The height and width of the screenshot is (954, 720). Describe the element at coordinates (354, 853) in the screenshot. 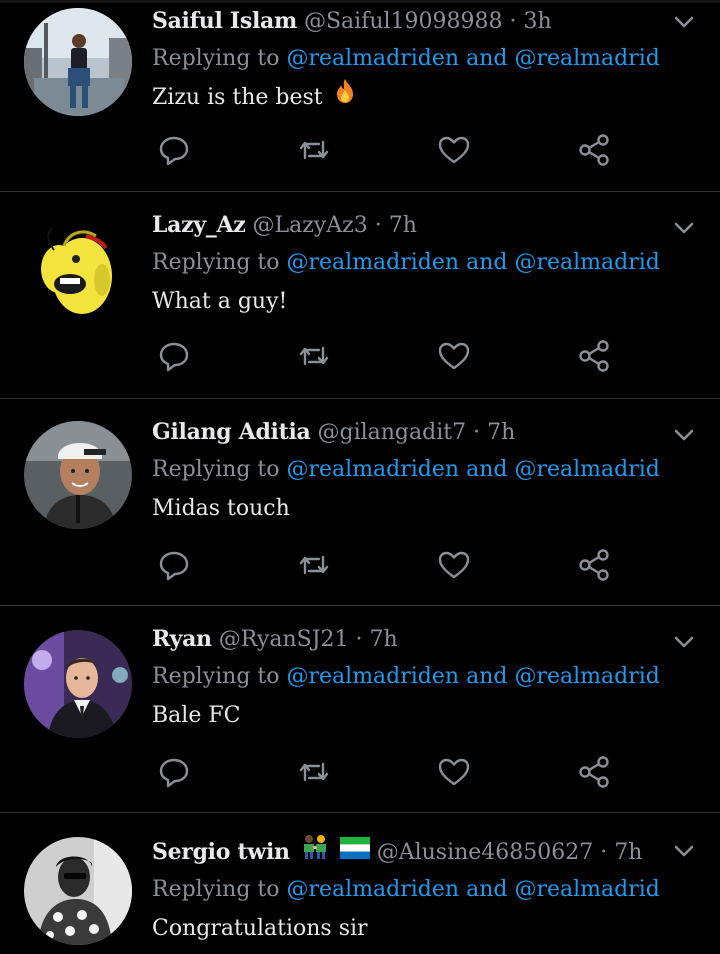

I see `sierra-leone-flag-icon` at that location.